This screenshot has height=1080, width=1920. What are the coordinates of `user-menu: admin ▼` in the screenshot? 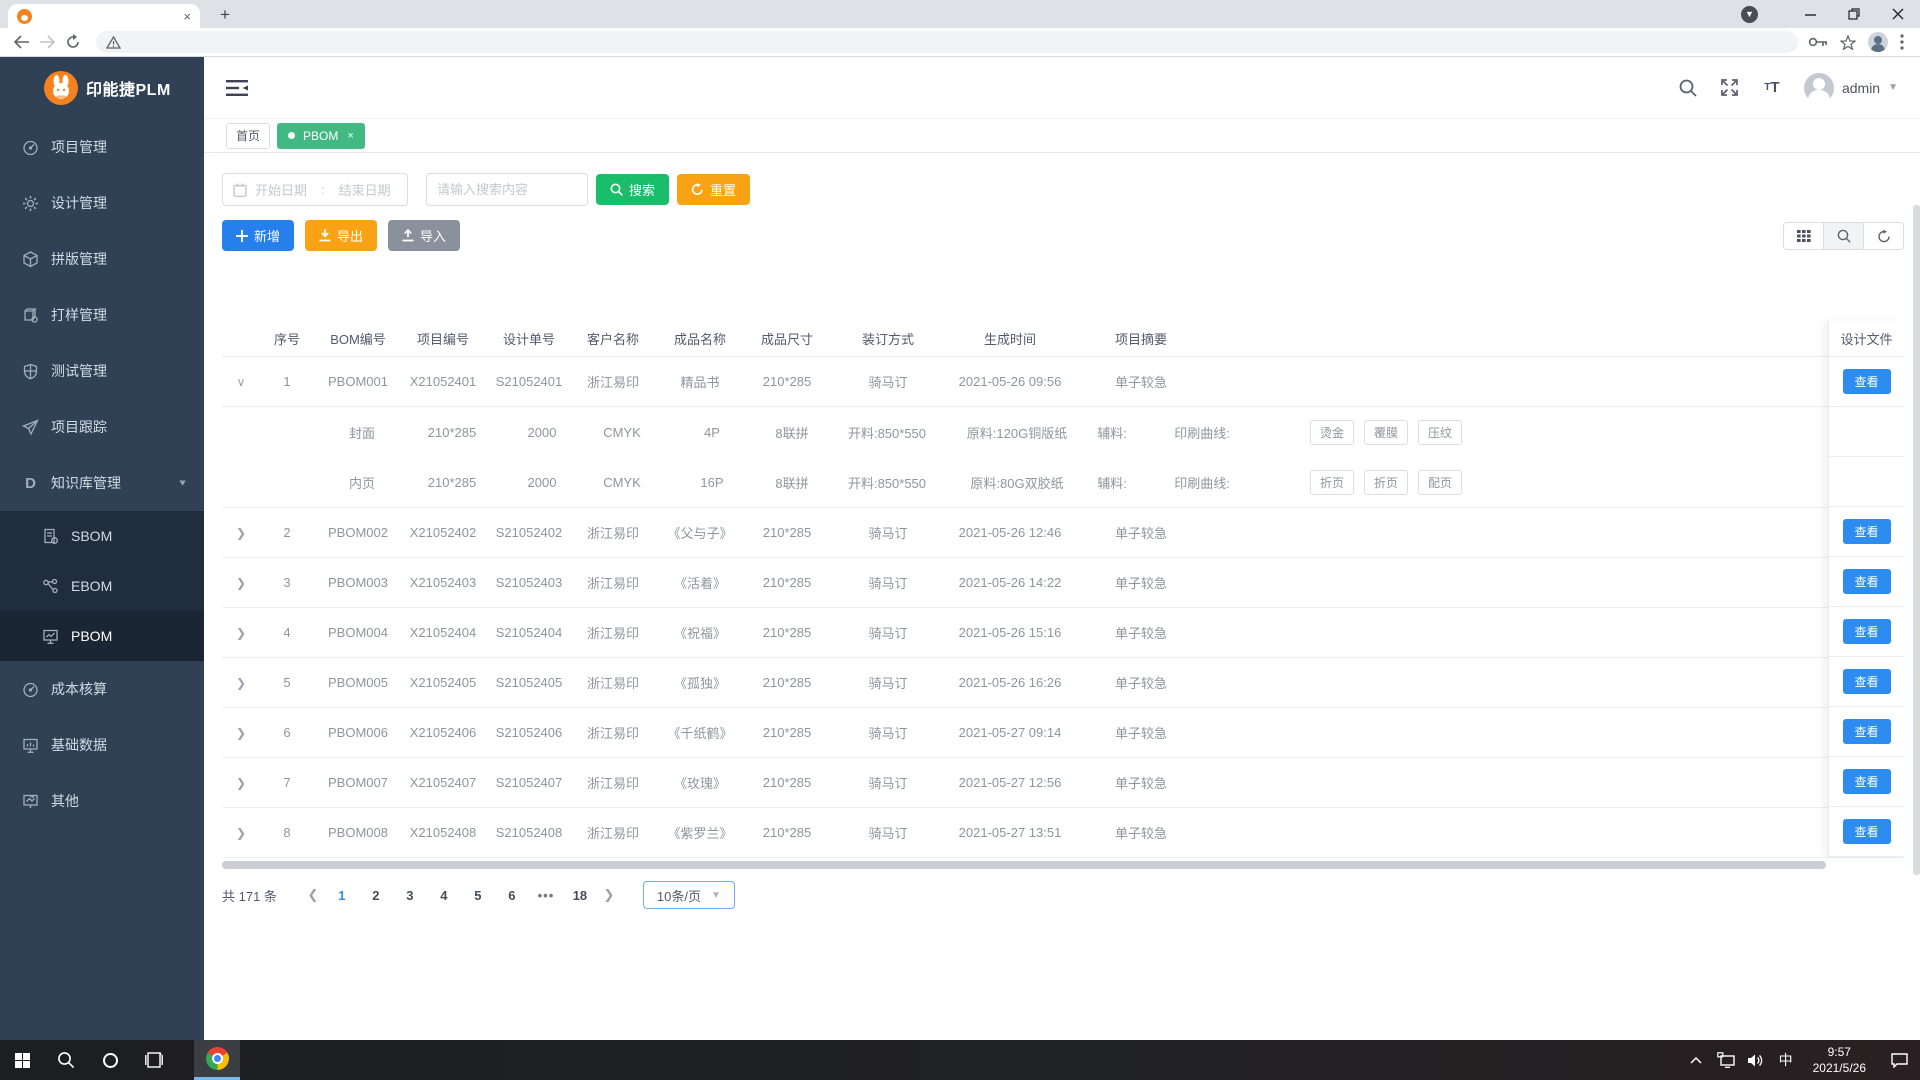 It's located at (1850, 87).